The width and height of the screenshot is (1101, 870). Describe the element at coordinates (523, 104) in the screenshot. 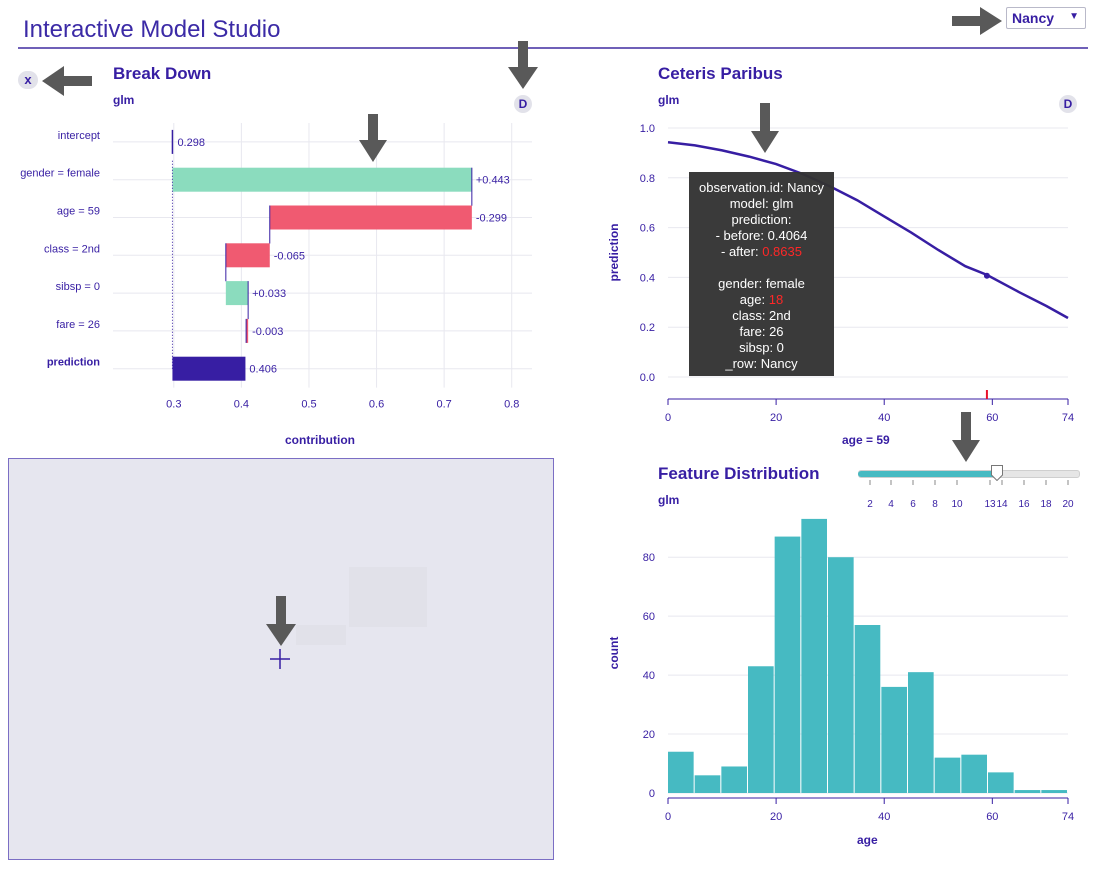

I see `breakdown-describe-button: D` at that location.